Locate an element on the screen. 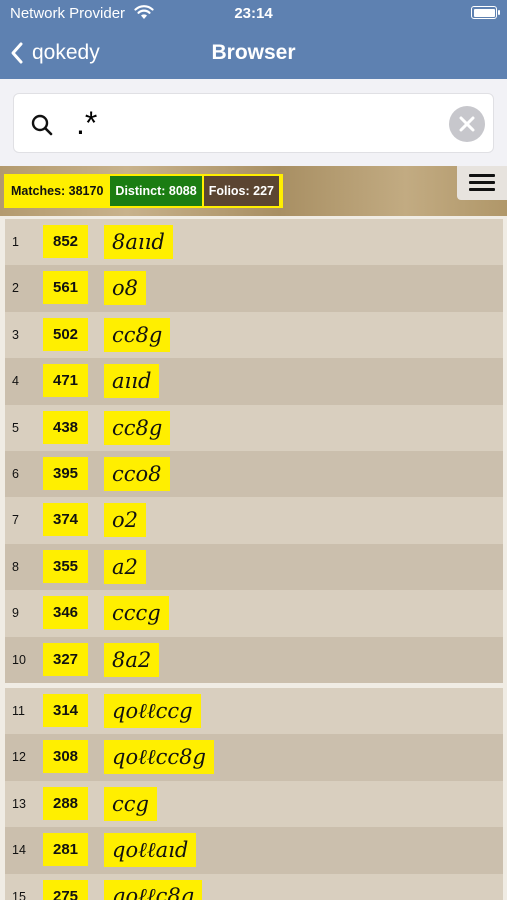 The width and height of the screenshot is (507, 900). row-count: 314 is located at coordinates (65, 710).